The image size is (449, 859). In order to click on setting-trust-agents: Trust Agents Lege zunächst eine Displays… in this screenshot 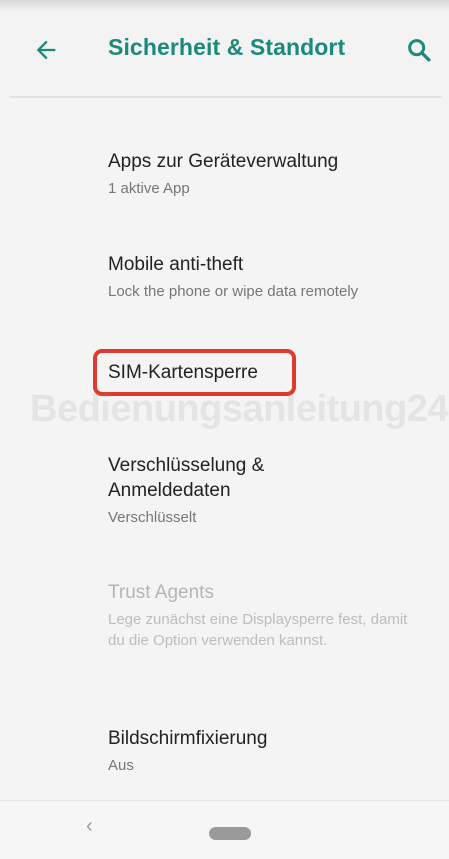, I will do `click(268, 615)`.